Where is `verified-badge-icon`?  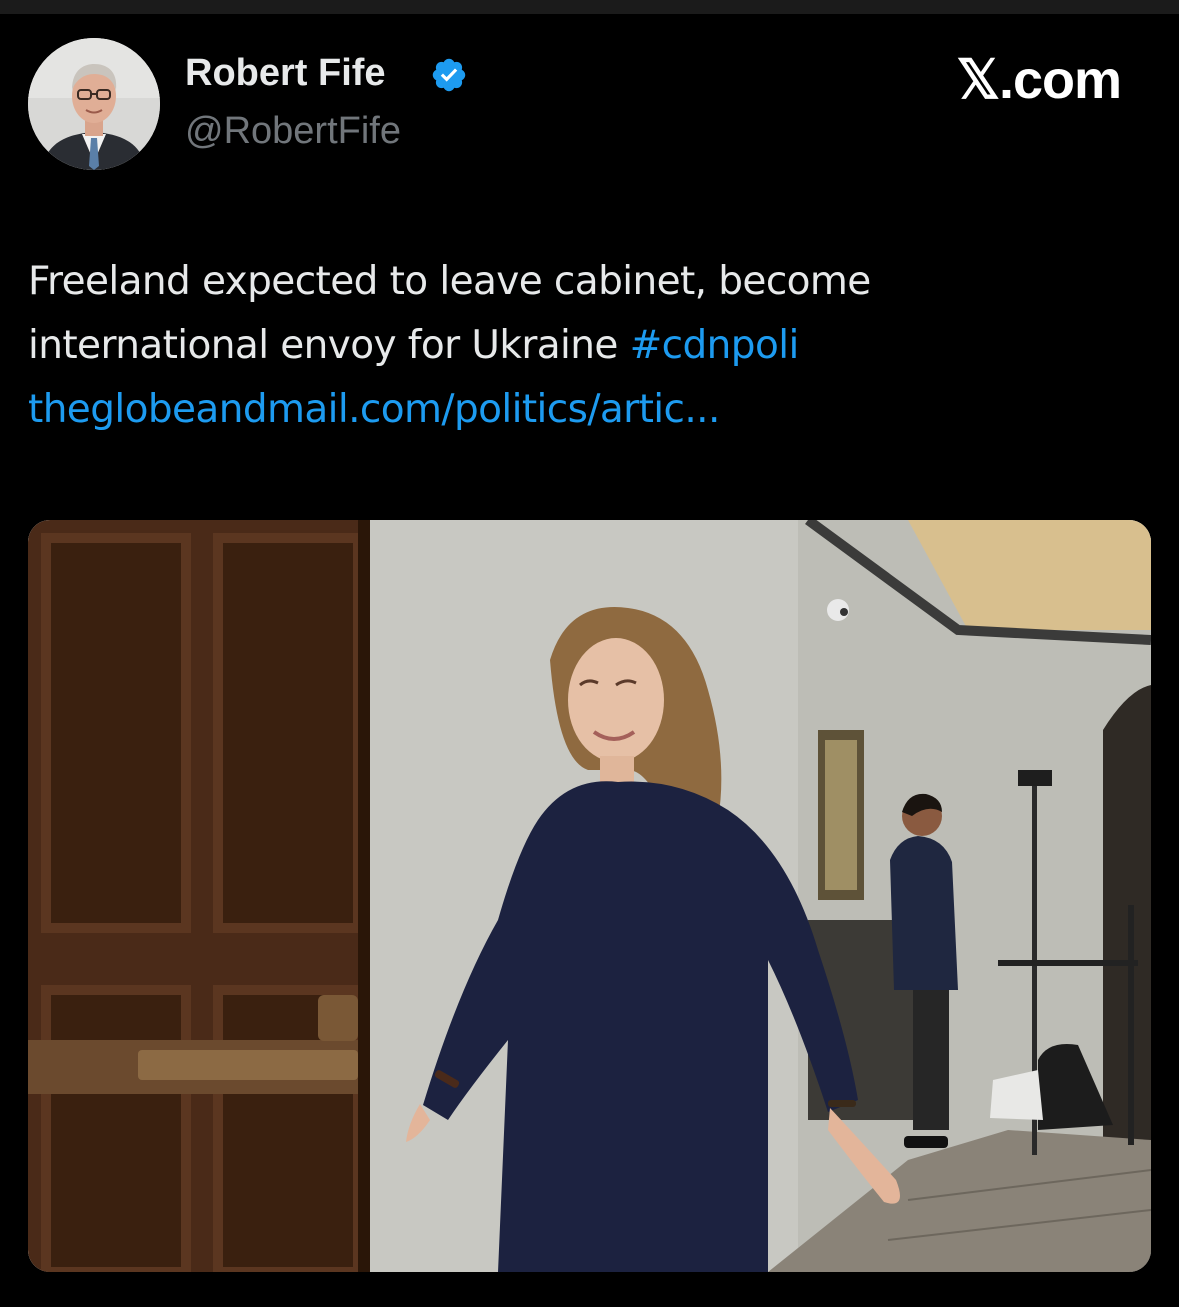 verified-badge-icon is located at coordinates (449, 75).